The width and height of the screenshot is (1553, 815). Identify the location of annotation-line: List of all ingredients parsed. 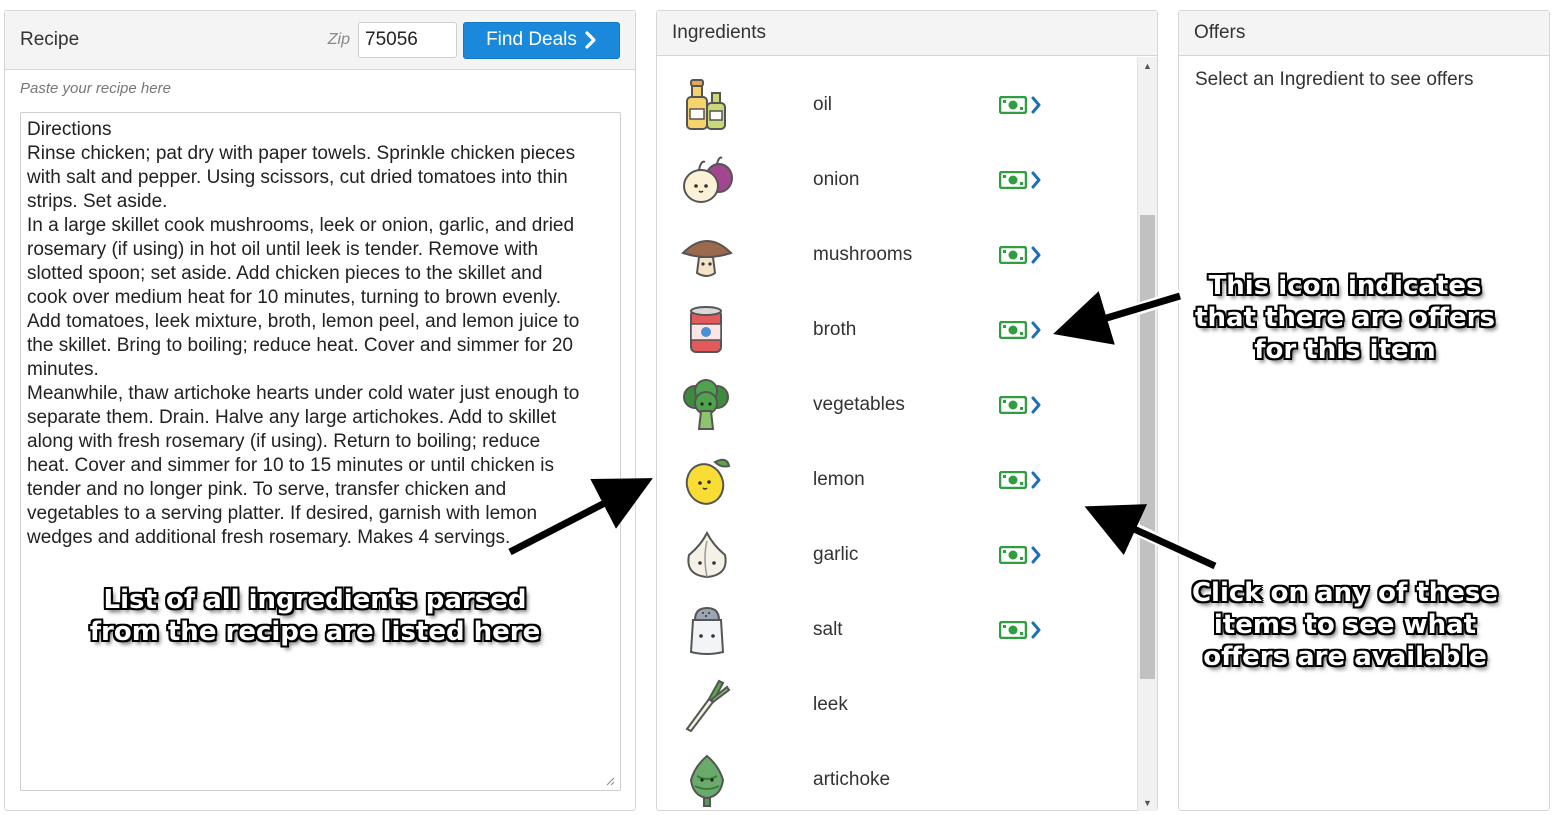
(315, 600).